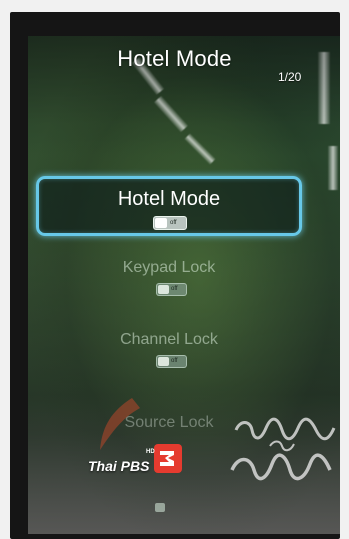 This screenshot has height=539, width=349. I want to click on thai-script-watermark, so click(283, 449).